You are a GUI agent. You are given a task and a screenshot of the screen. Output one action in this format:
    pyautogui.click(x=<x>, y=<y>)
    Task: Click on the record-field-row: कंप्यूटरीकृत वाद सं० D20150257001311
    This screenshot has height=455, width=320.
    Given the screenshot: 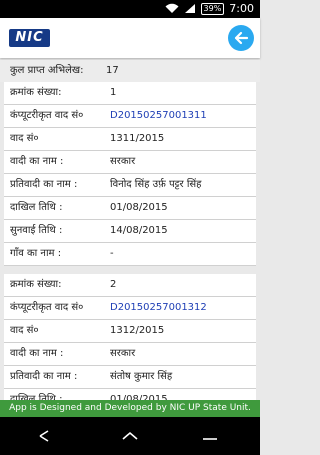 What is the action you would take?
    pyautogui.click(x=130, y=116)
    